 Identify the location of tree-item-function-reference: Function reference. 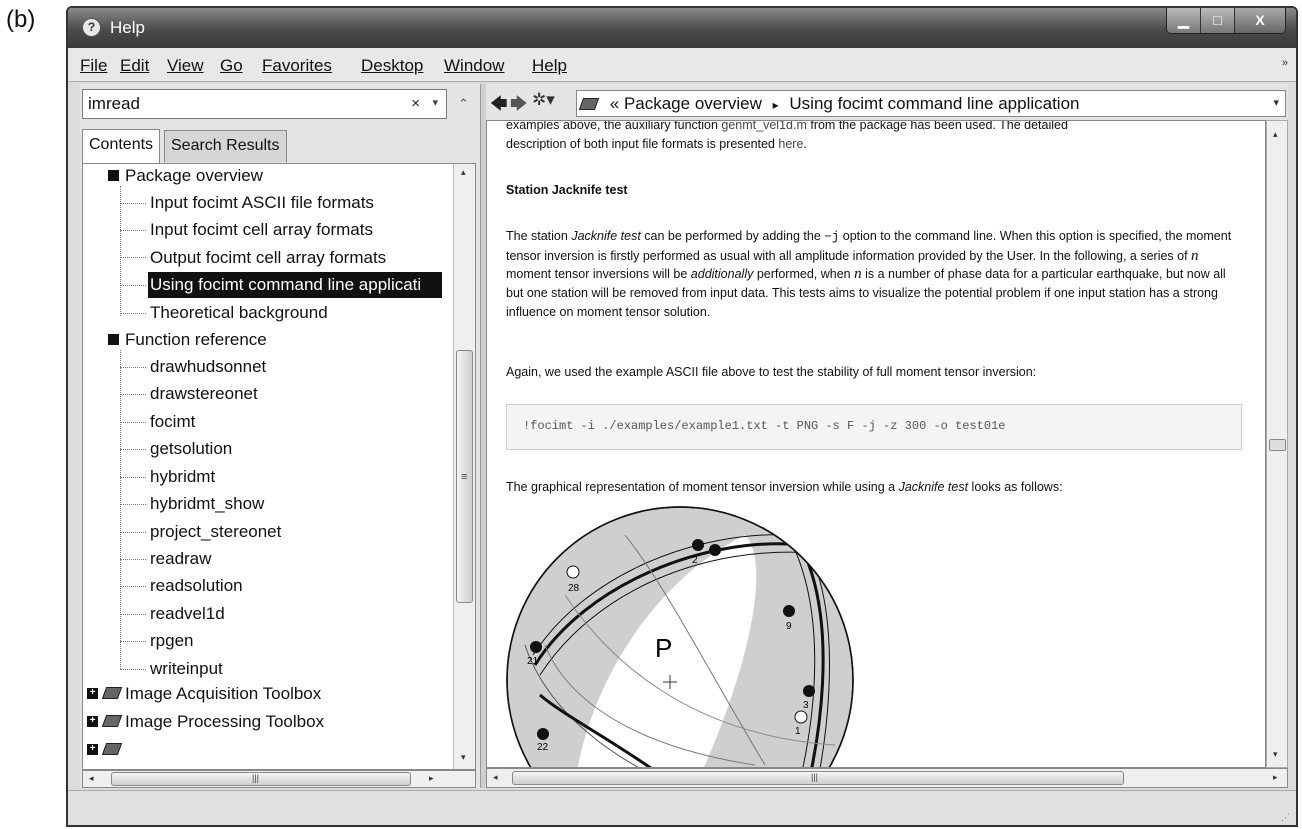
(196, 340).